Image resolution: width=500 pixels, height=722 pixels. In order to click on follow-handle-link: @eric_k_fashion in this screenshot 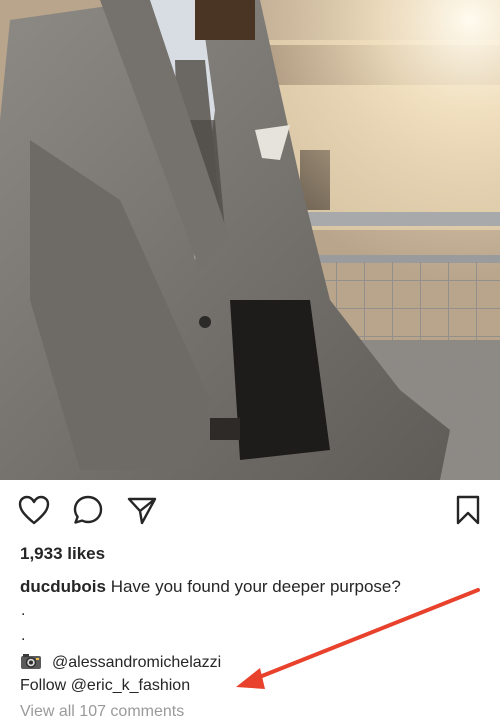, I will do `click(130, 685)`.